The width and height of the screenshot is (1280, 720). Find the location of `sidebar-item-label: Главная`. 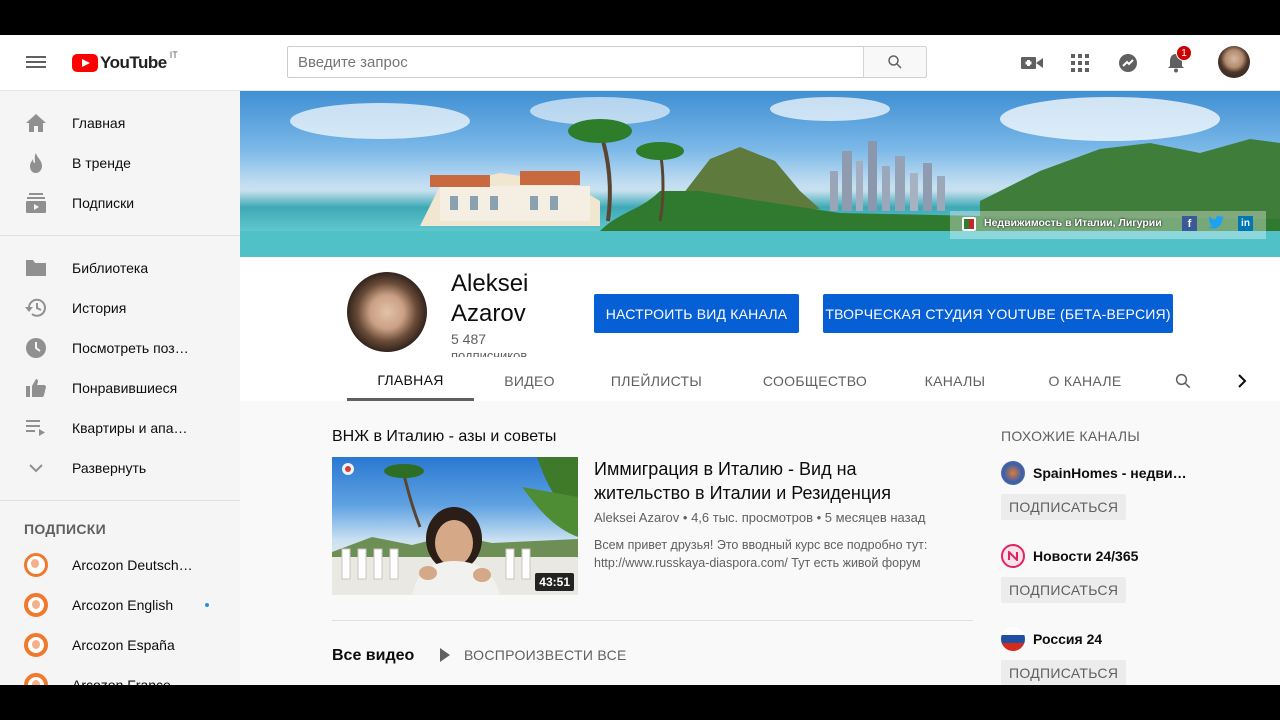

sidebar-item-label: Главная is located at coordinates (99, 123).